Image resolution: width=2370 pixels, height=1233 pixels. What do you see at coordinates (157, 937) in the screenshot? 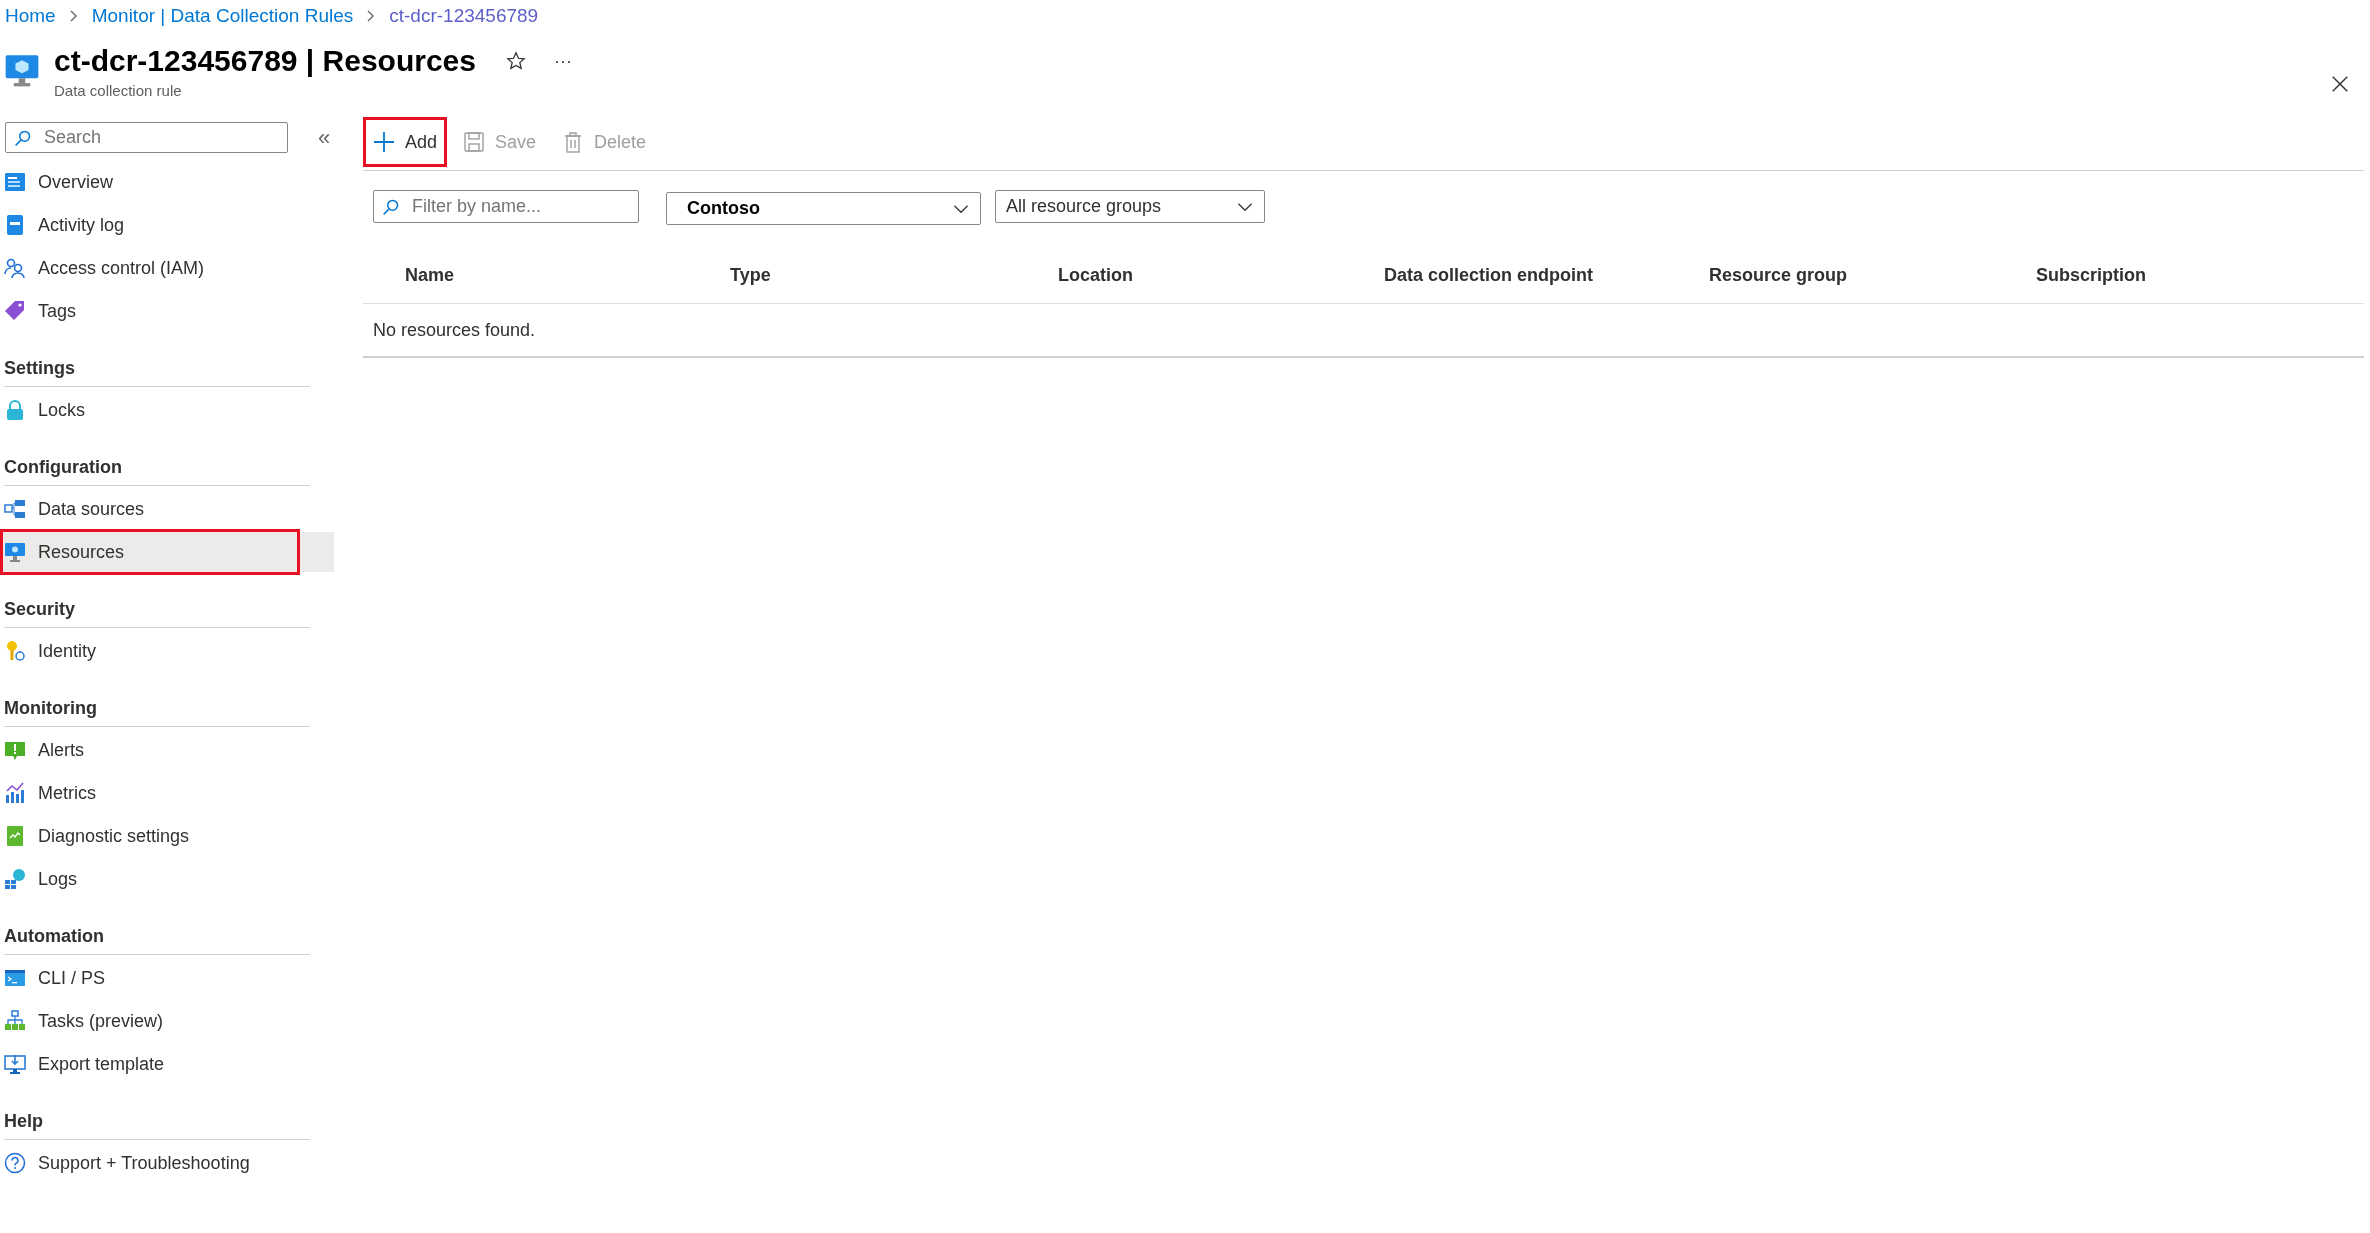
I see `section-heading: Automation` at bounding box center [157, 937].